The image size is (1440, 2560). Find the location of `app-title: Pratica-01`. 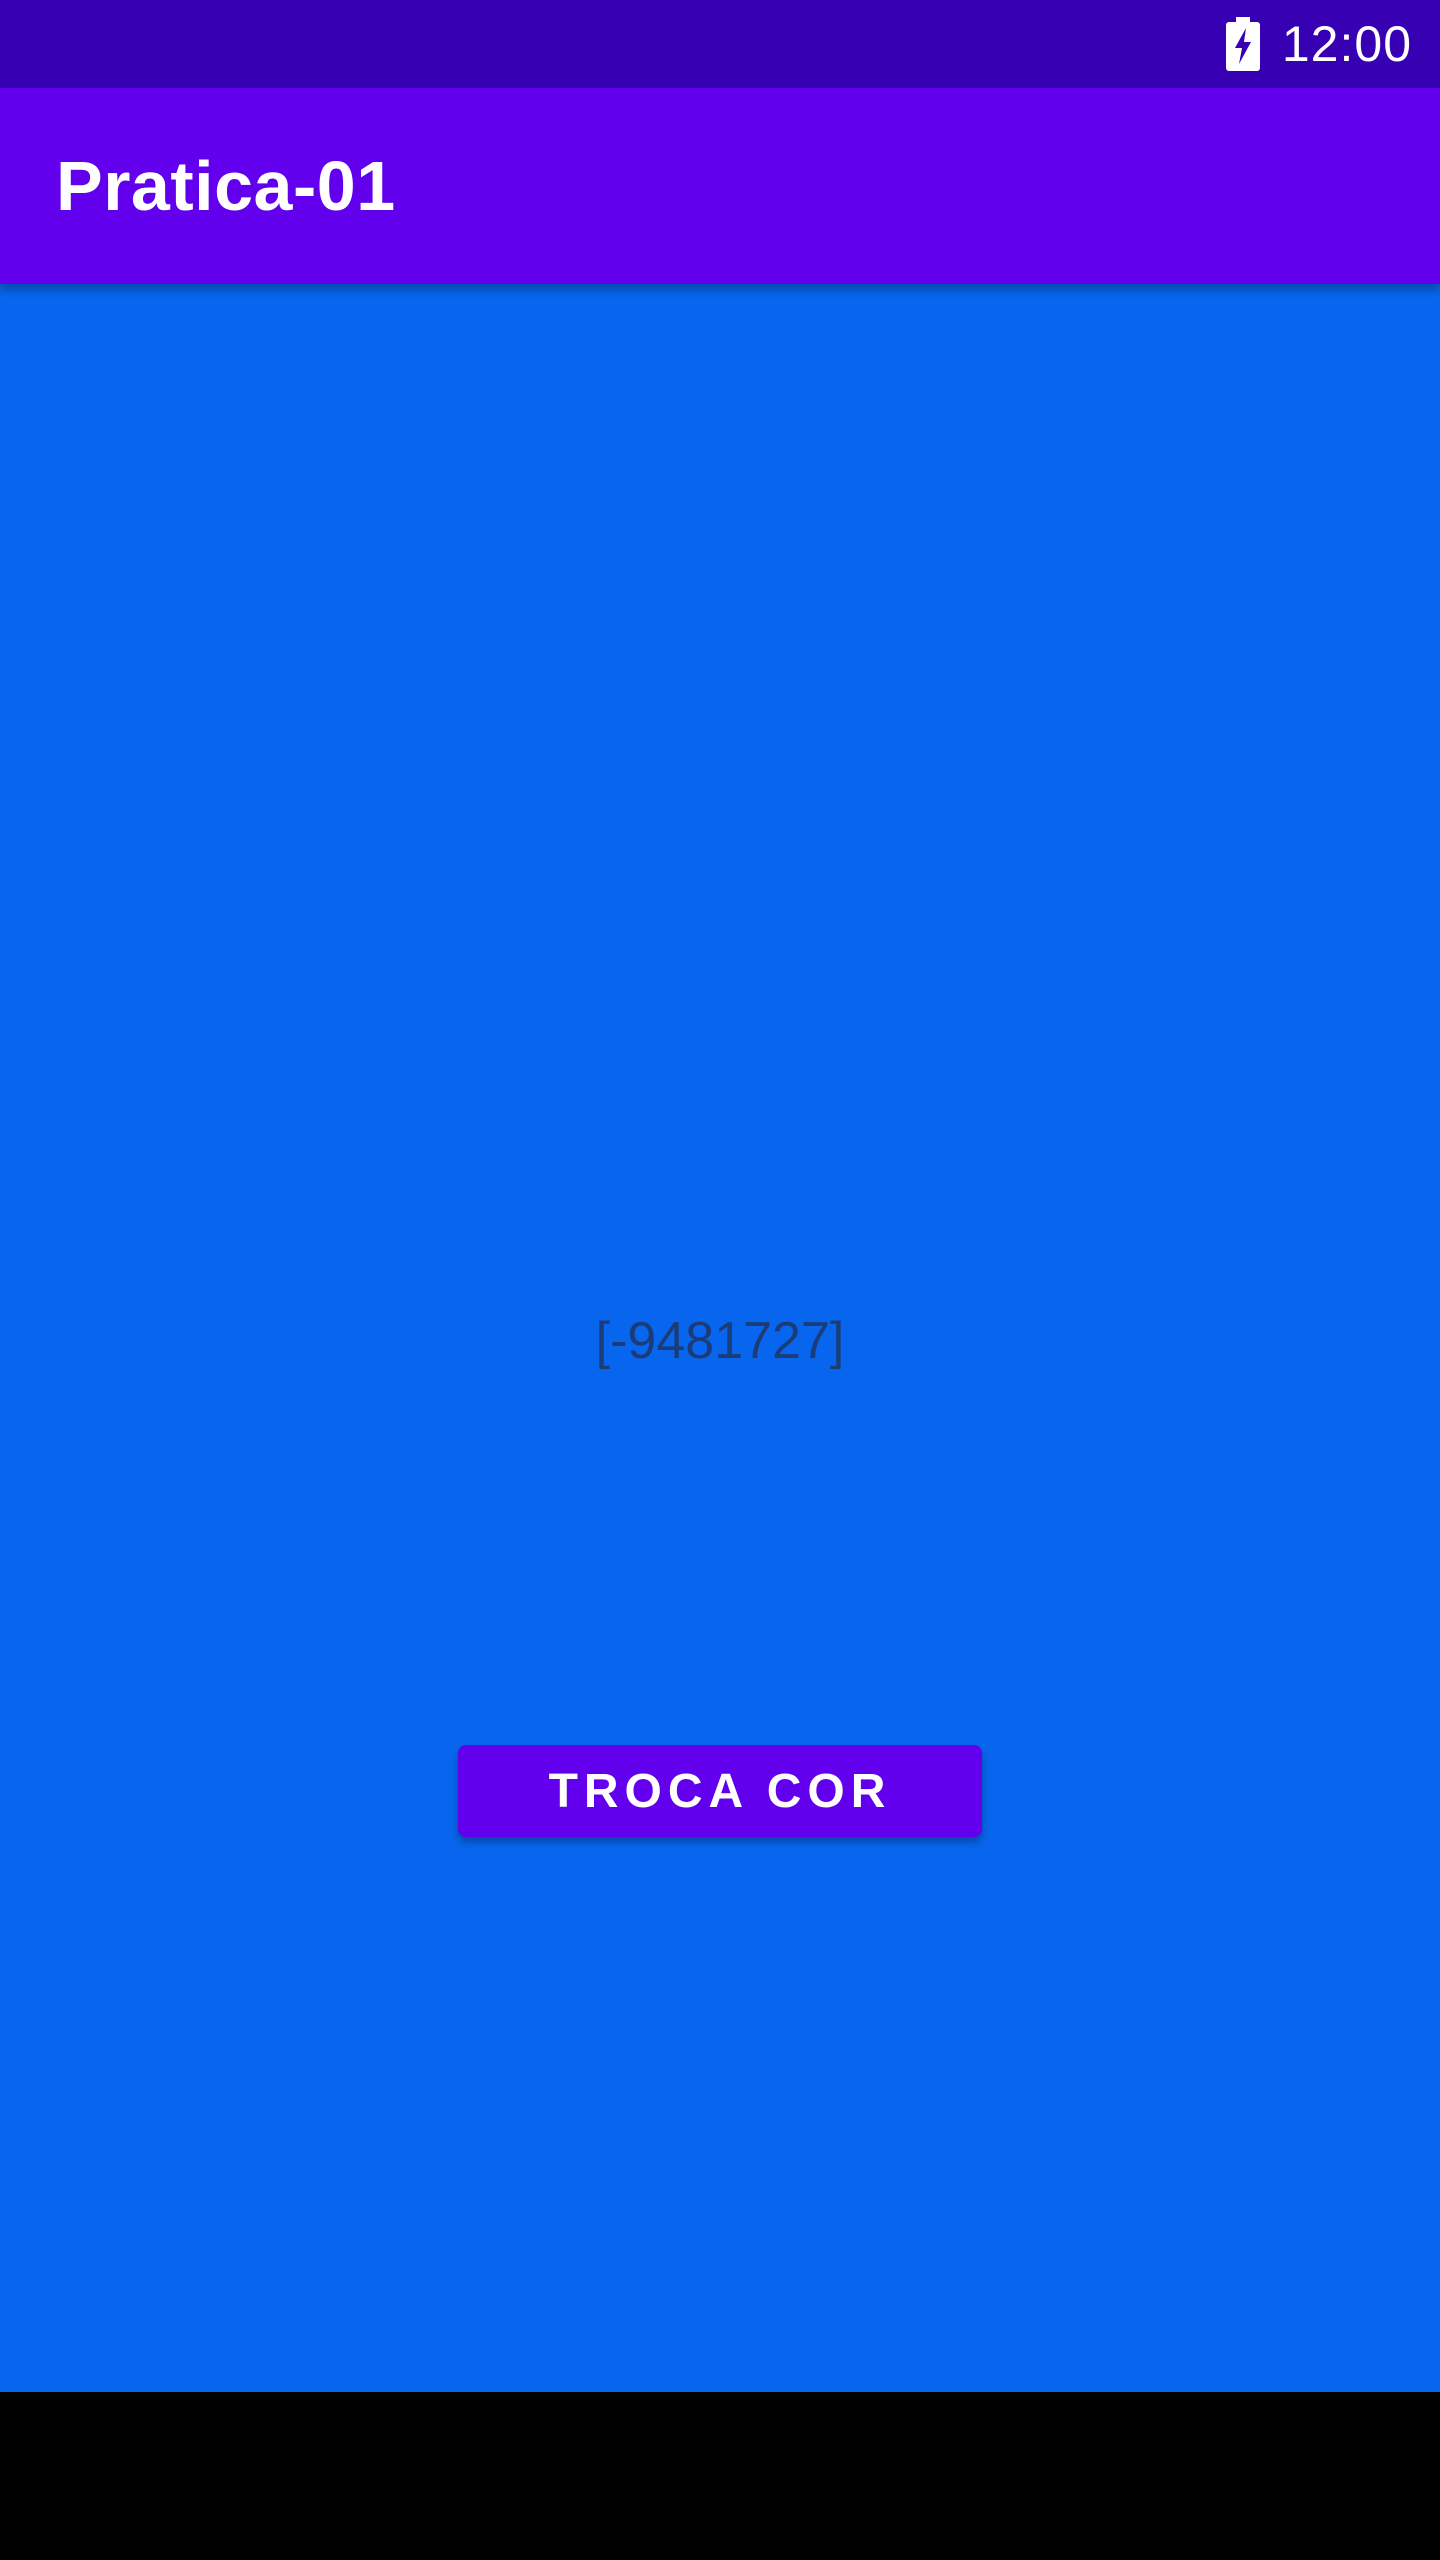

app-title: Pratica-01 is located at coordinates (226, 186).